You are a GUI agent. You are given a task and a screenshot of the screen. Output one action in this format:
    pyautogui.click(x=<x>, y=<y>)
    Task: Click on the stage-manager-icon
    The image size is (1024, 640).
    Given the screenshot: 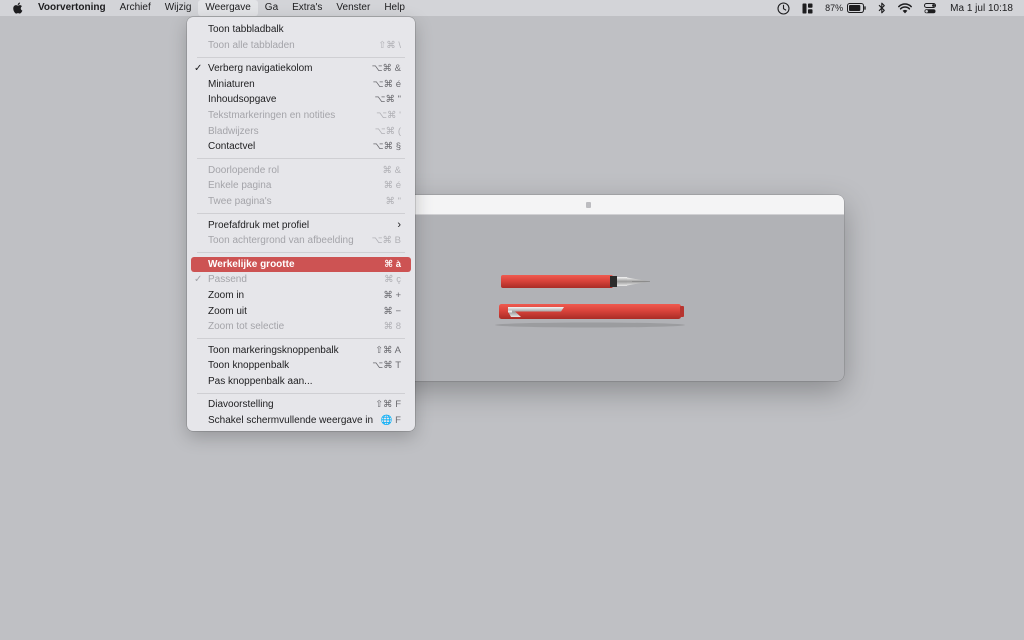 What is the action you would take?
    pyautogui.click(x=807, y=8)
    